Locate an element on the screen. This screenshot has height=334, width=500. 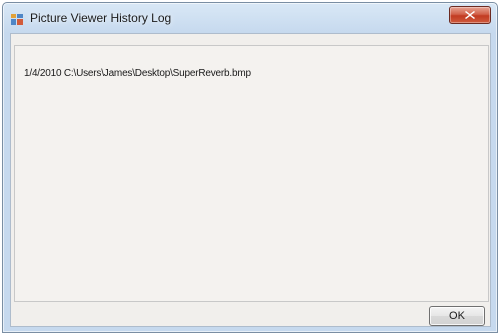
title-bar: Picture Viewer History Log is located at coordinates (250, 18).